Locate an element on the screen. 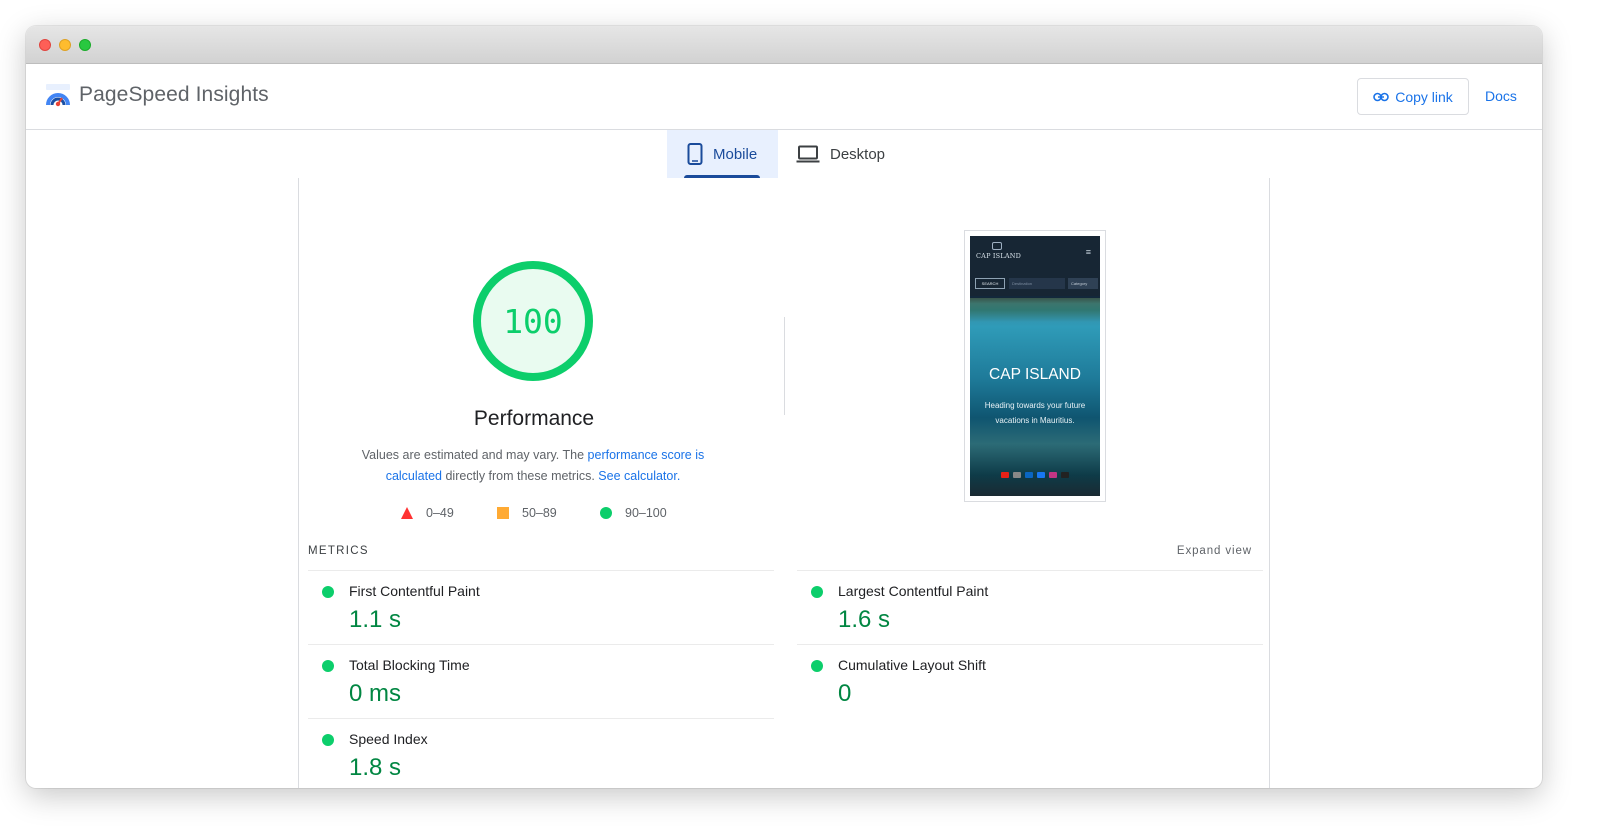 The height and width of the screenshot is (831, 1600). legend-item-good: 90–100 is located at coordinates (633, 513).